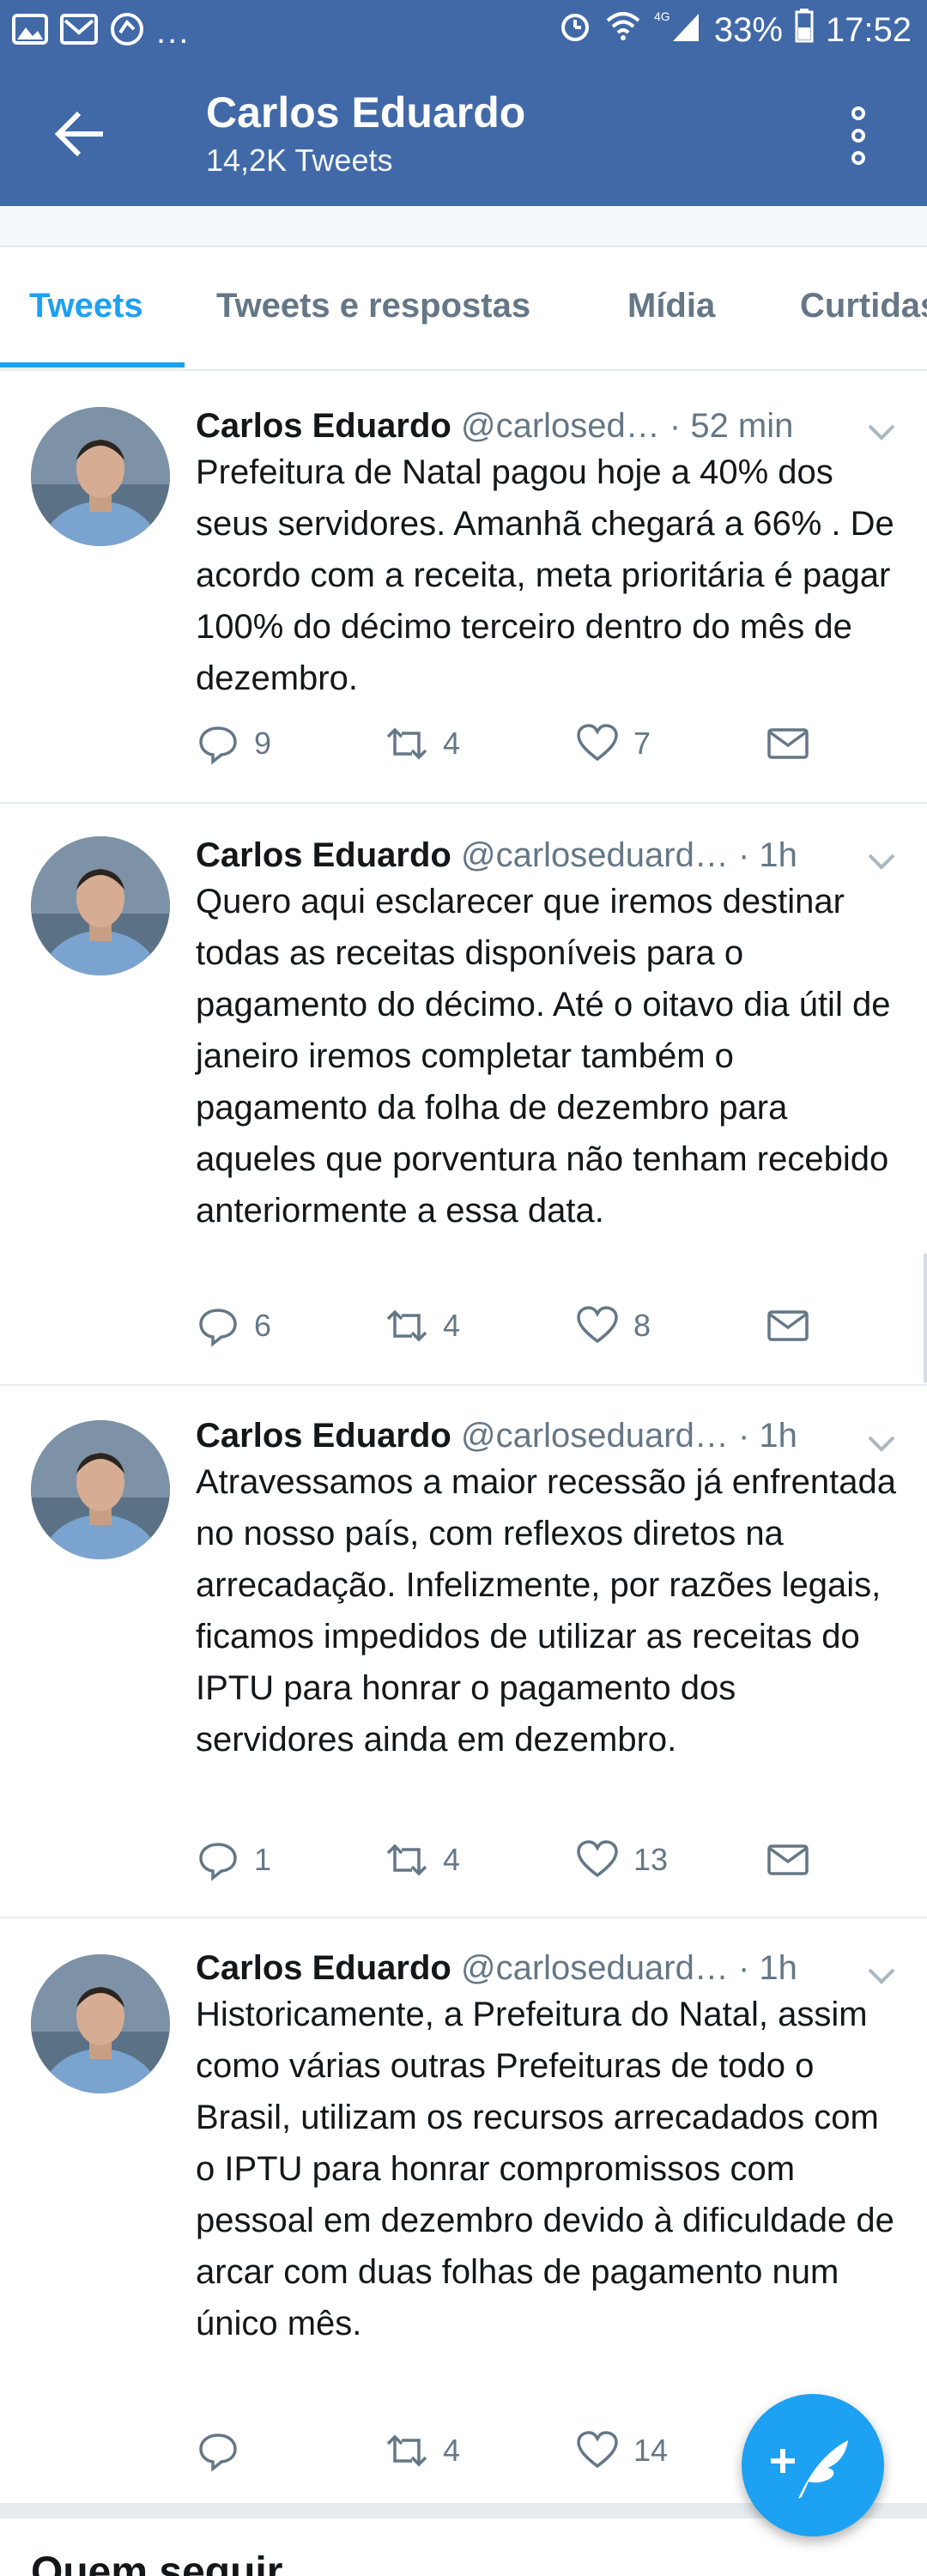  I want to click on tweet-actions: 9 4 7, so click(548, 747).